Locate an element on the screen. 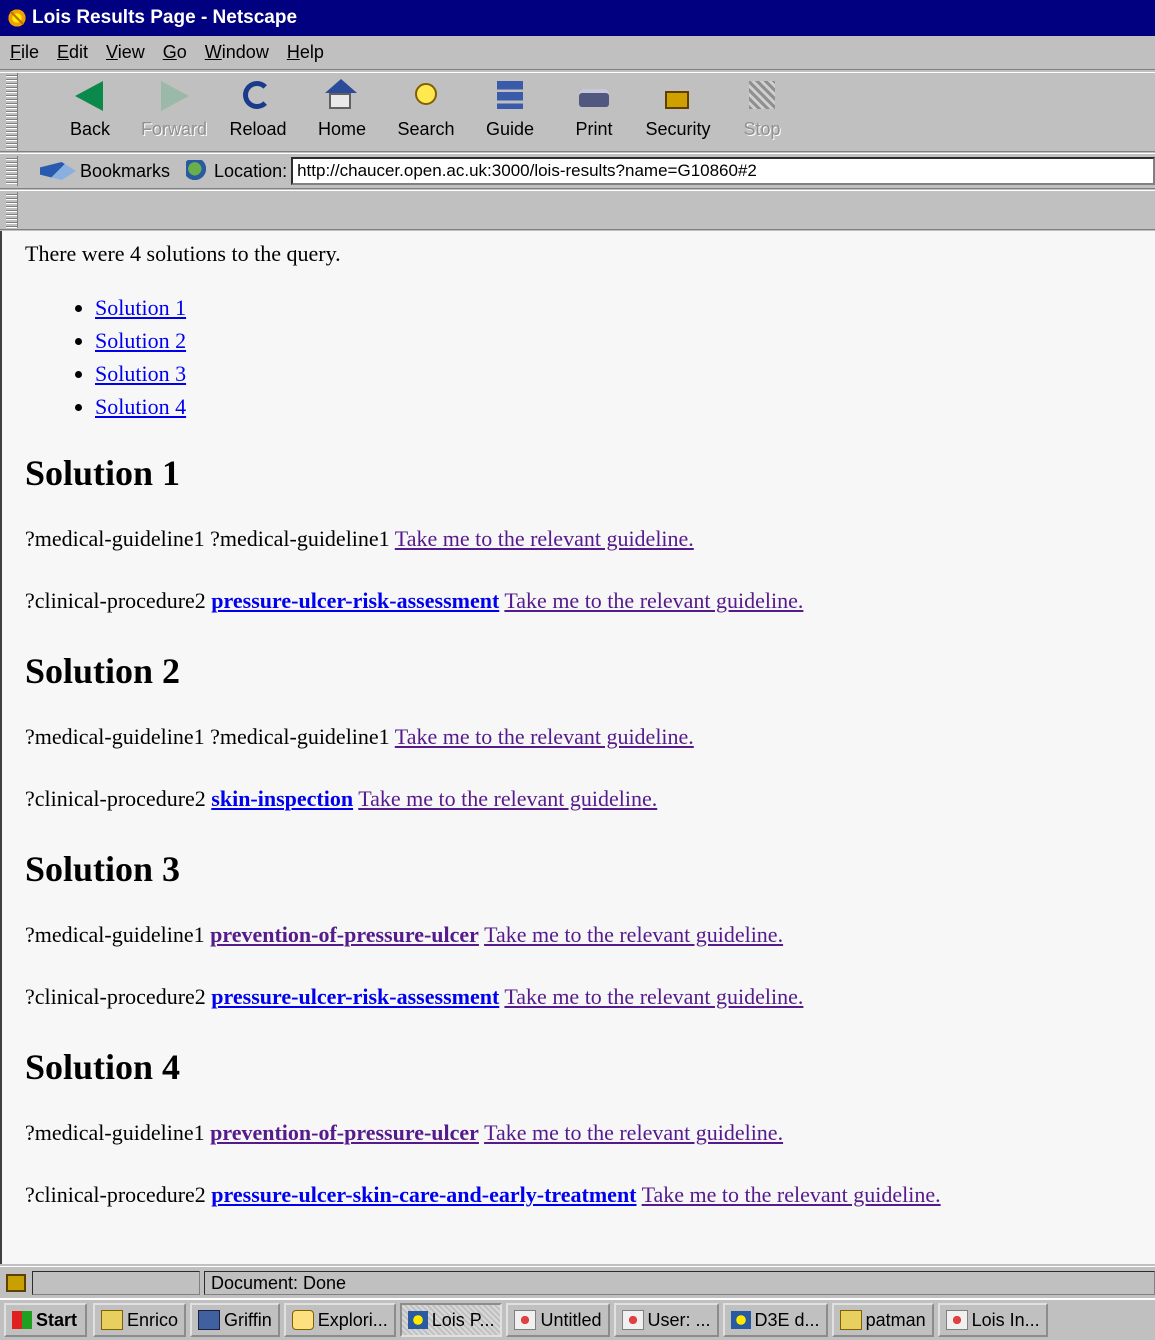 The width and height of the screenshot is (1155, 1340). window-title: Lois Results Page - Netscape is located at coordinates (165, 17).